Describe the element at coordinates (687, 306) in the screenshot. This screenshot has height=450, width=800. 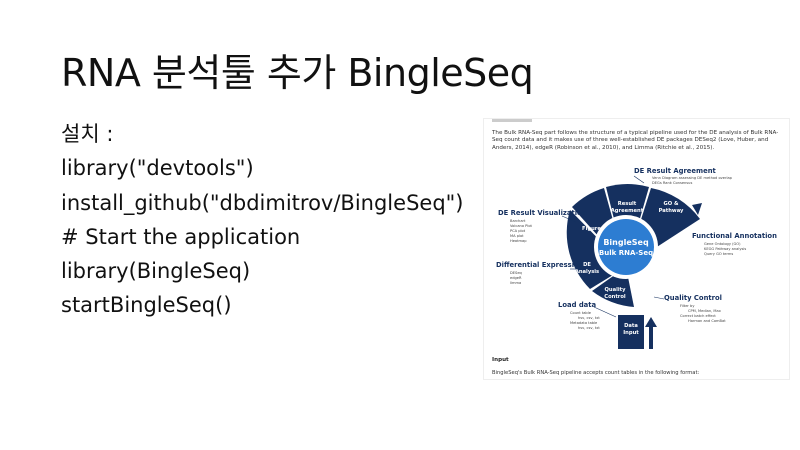
I see `callout-quality-control-item: Filter by` at that location.